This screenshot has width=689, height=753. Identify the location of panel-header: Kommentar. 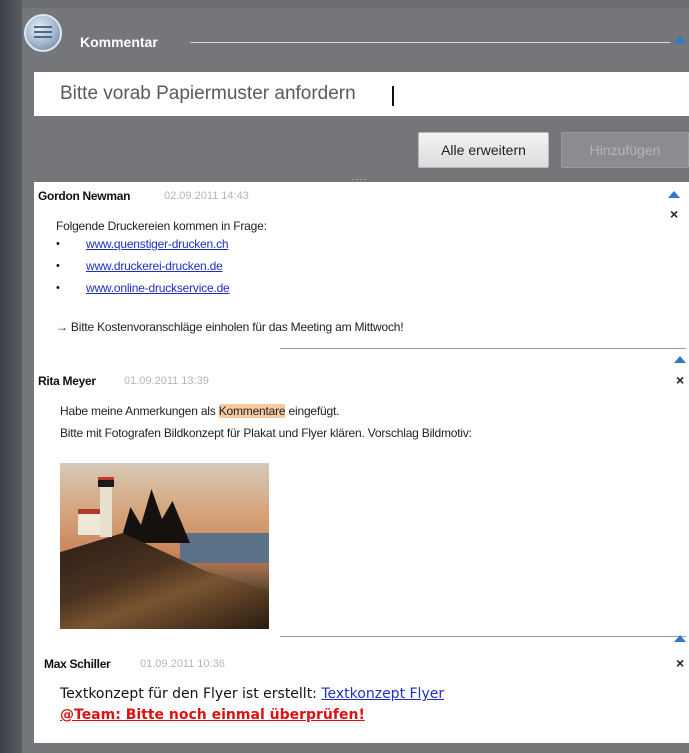
(355, 39).